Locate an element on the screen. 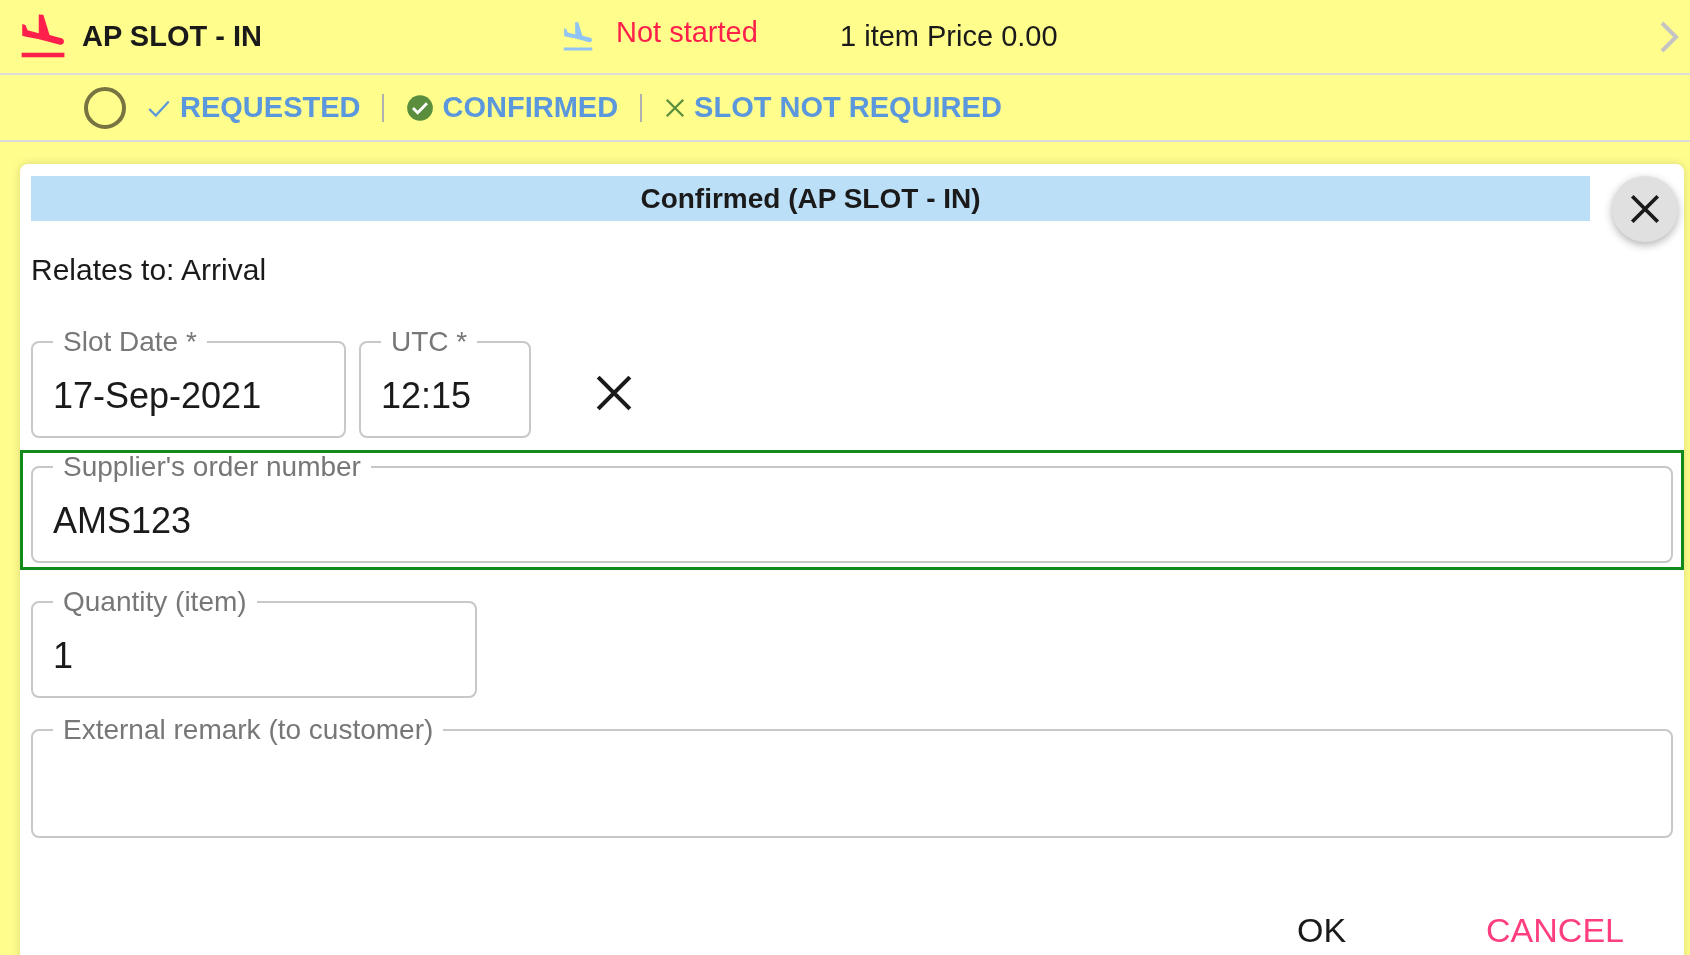 The image size is (1690, 955). input-field: External remark (to customer) is located at coordinates (852, 777).